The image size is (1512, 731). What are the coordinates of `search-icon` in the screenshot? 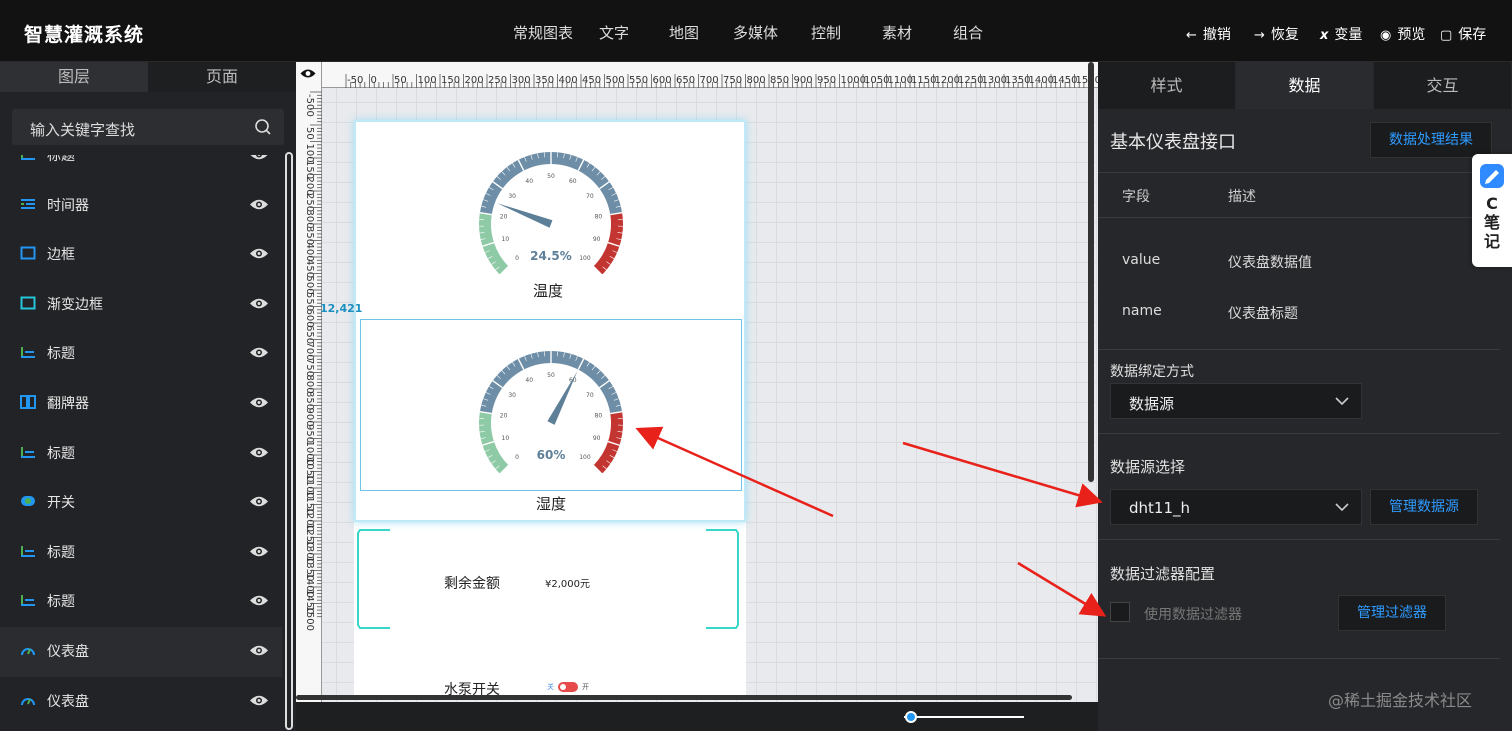 It's located at (263, 127).